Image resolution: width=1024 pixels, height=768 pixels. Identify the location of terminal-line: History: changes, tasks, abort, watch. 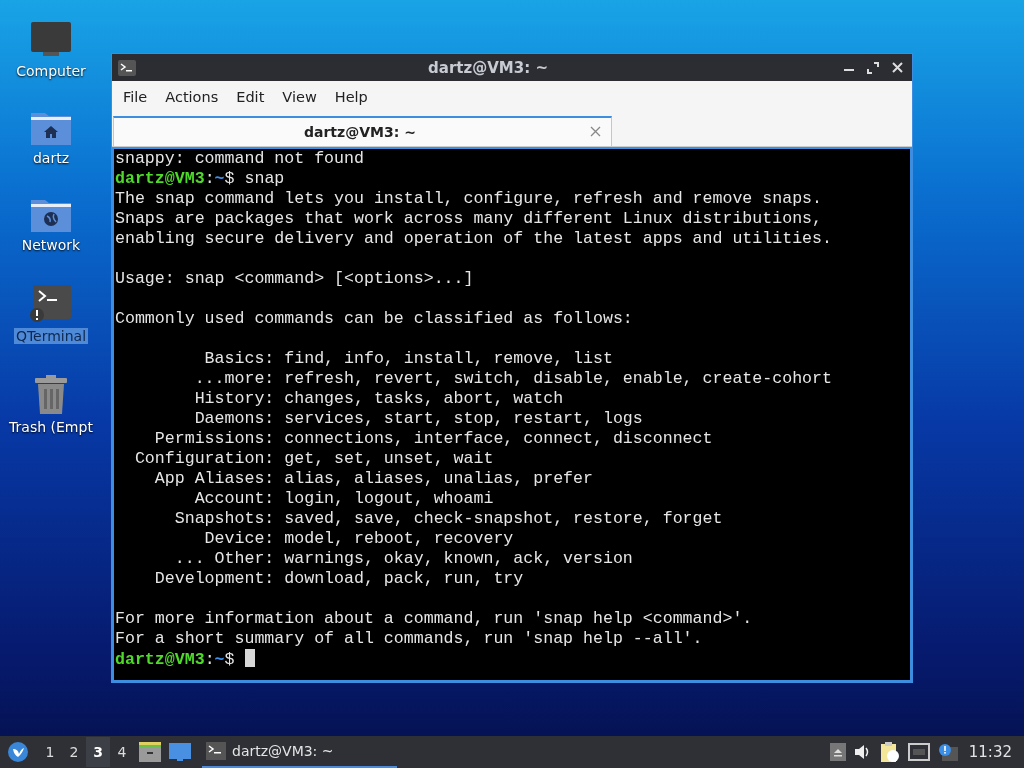
(379, 399).